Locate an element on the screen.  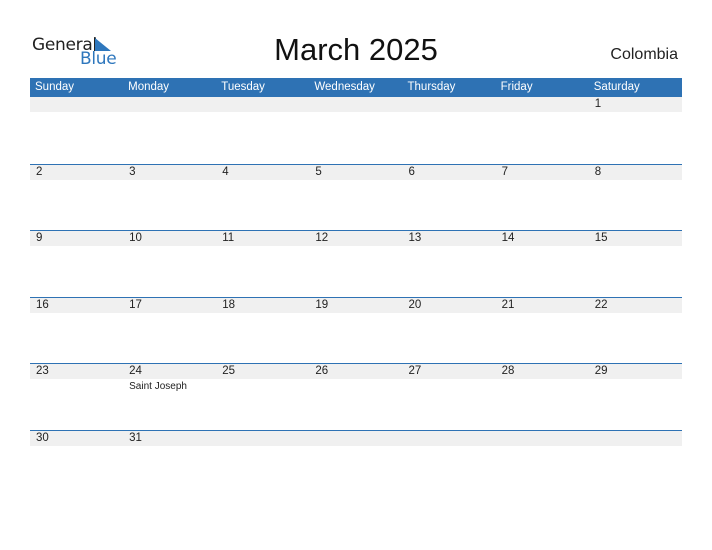
day-number: 12 is located at coordinates (322, 238).